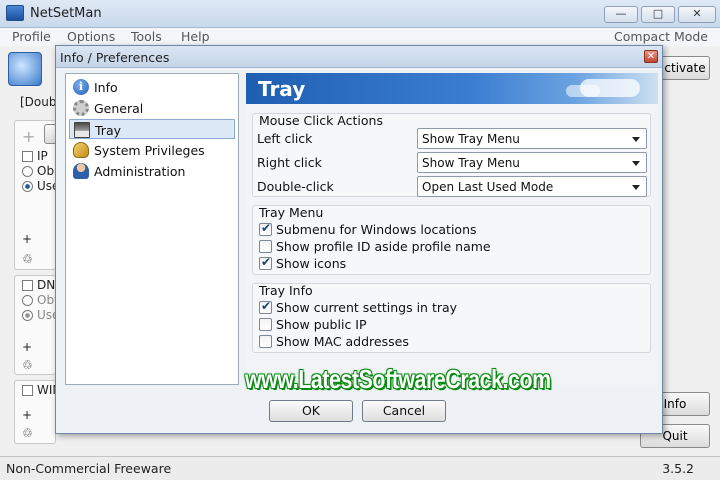 The image size is (720, 480). What do you see at coordinates (286, 290) in the screenshot?
I see `group-title: Tray Info` at bounding box center [286, 290].